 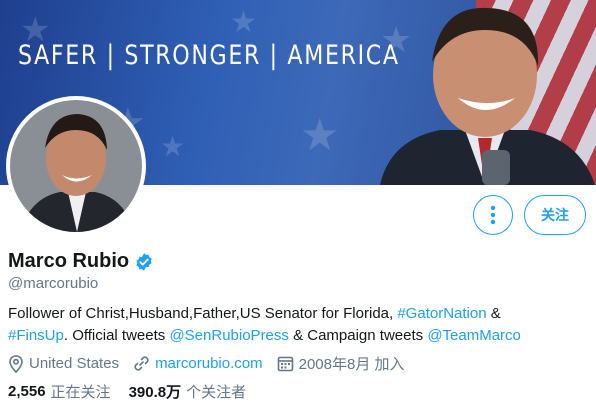 What do you see at coordinates (358, 335) in the screenshot?
I see `bio-text: & Campaign tweets` at bounding box center [358, 335].